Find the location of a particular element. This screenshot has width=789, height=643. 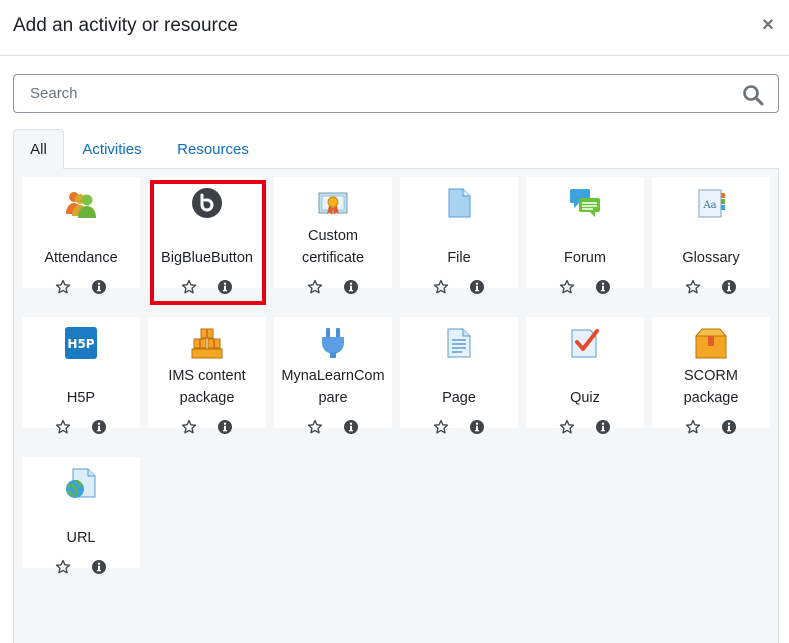

module-label-line: IMS content is located at coordinates (207, 376).